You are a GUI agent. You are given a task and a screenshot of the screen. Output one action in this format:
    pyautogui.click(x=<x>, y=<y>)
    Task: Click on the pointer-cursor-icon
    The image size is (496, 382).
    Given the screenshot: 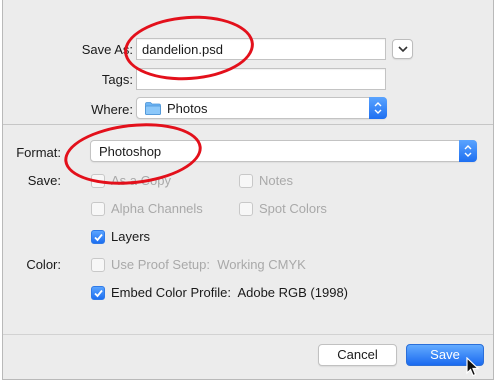 What is the action you would take?
    pyautogui.click(x=473, y=367)
    